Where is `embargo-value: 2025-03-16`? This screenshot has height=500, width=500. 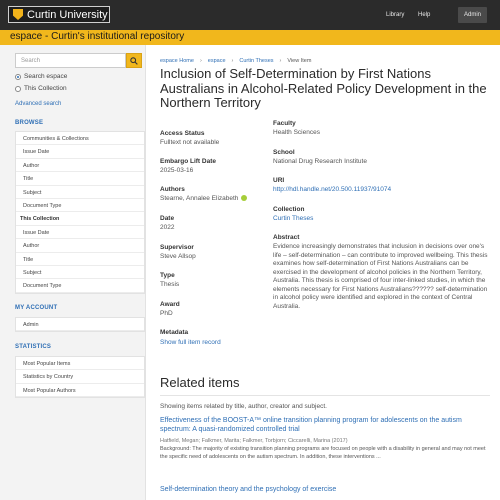
embargo-value: 2025-03-16 is located at coordinates (177, 170).